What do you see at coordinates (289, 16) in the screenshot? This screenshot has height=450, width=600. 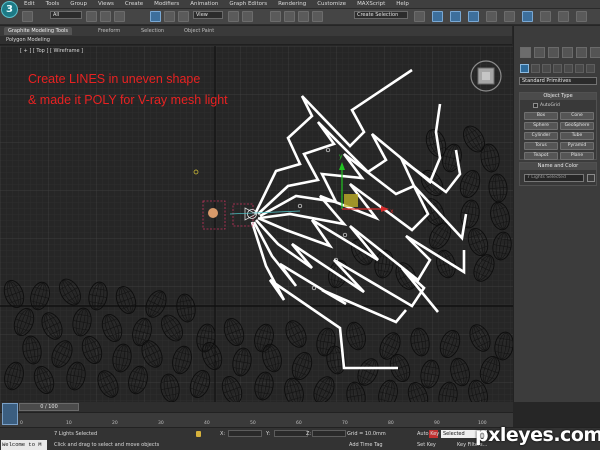 I see `angle-snap-icon` at bounding box center [289, 16].